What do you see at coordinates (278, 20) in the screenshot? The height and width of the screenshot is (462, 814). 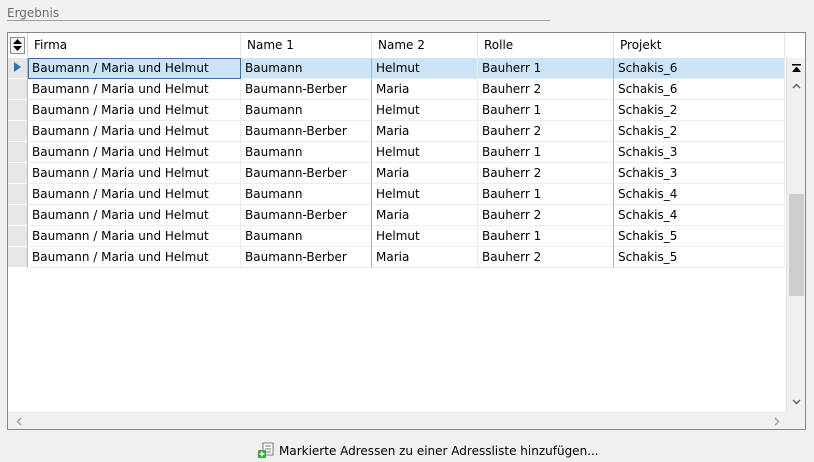 I see `group-divider` at bounding box center [278, 20].